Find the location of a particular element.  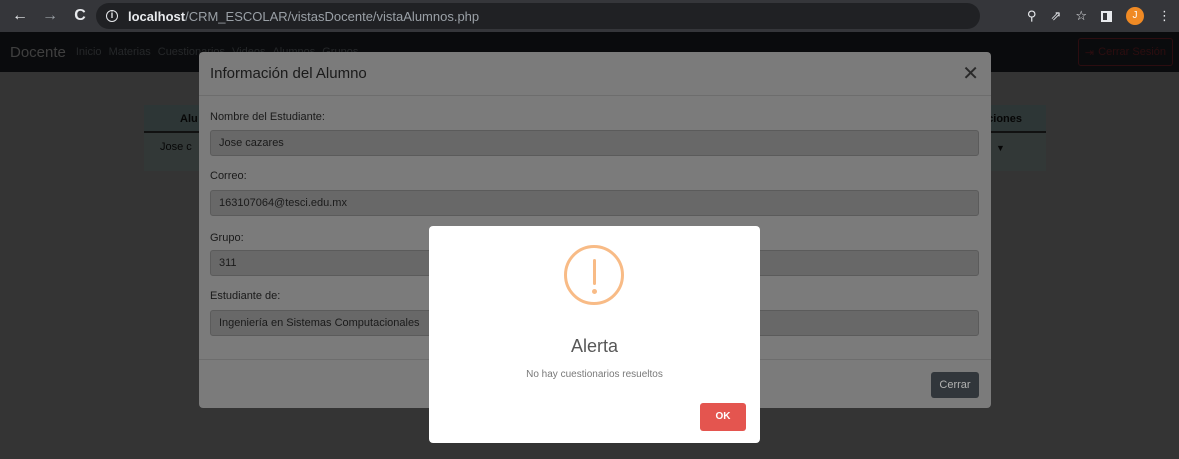

back-arrow-icon: ← is located at coordinates (20, 16).